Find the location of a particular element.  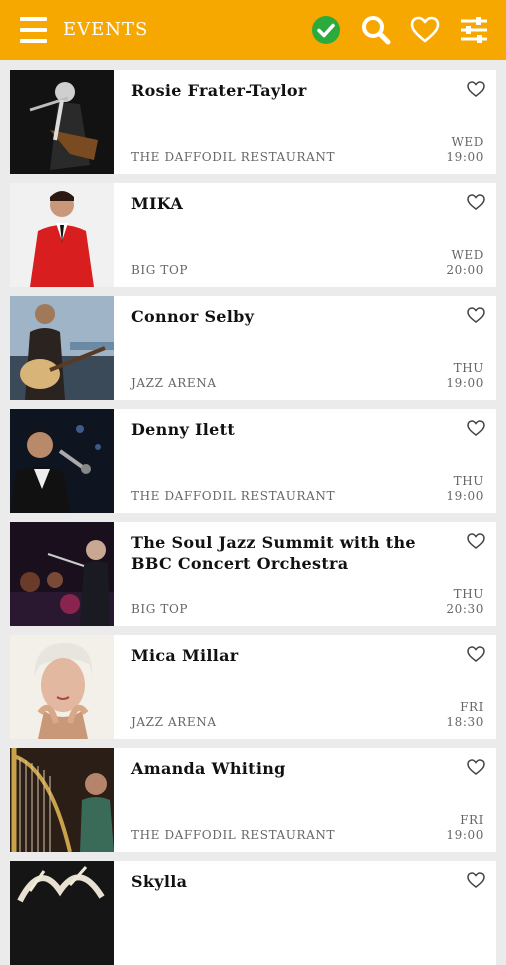

menu-icon is located at coordinates (33, 30).